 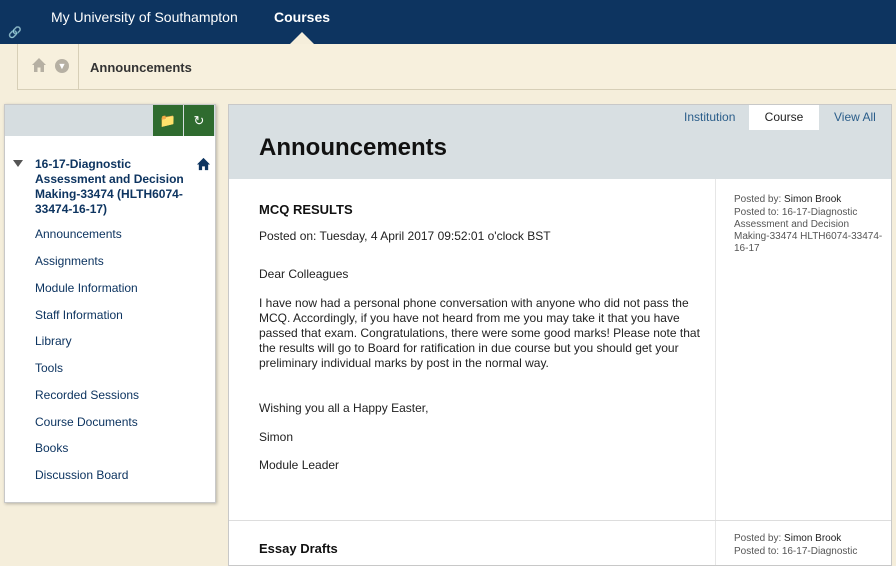 I want to click on nav-courses: Courses, so click(x=302, y=17).